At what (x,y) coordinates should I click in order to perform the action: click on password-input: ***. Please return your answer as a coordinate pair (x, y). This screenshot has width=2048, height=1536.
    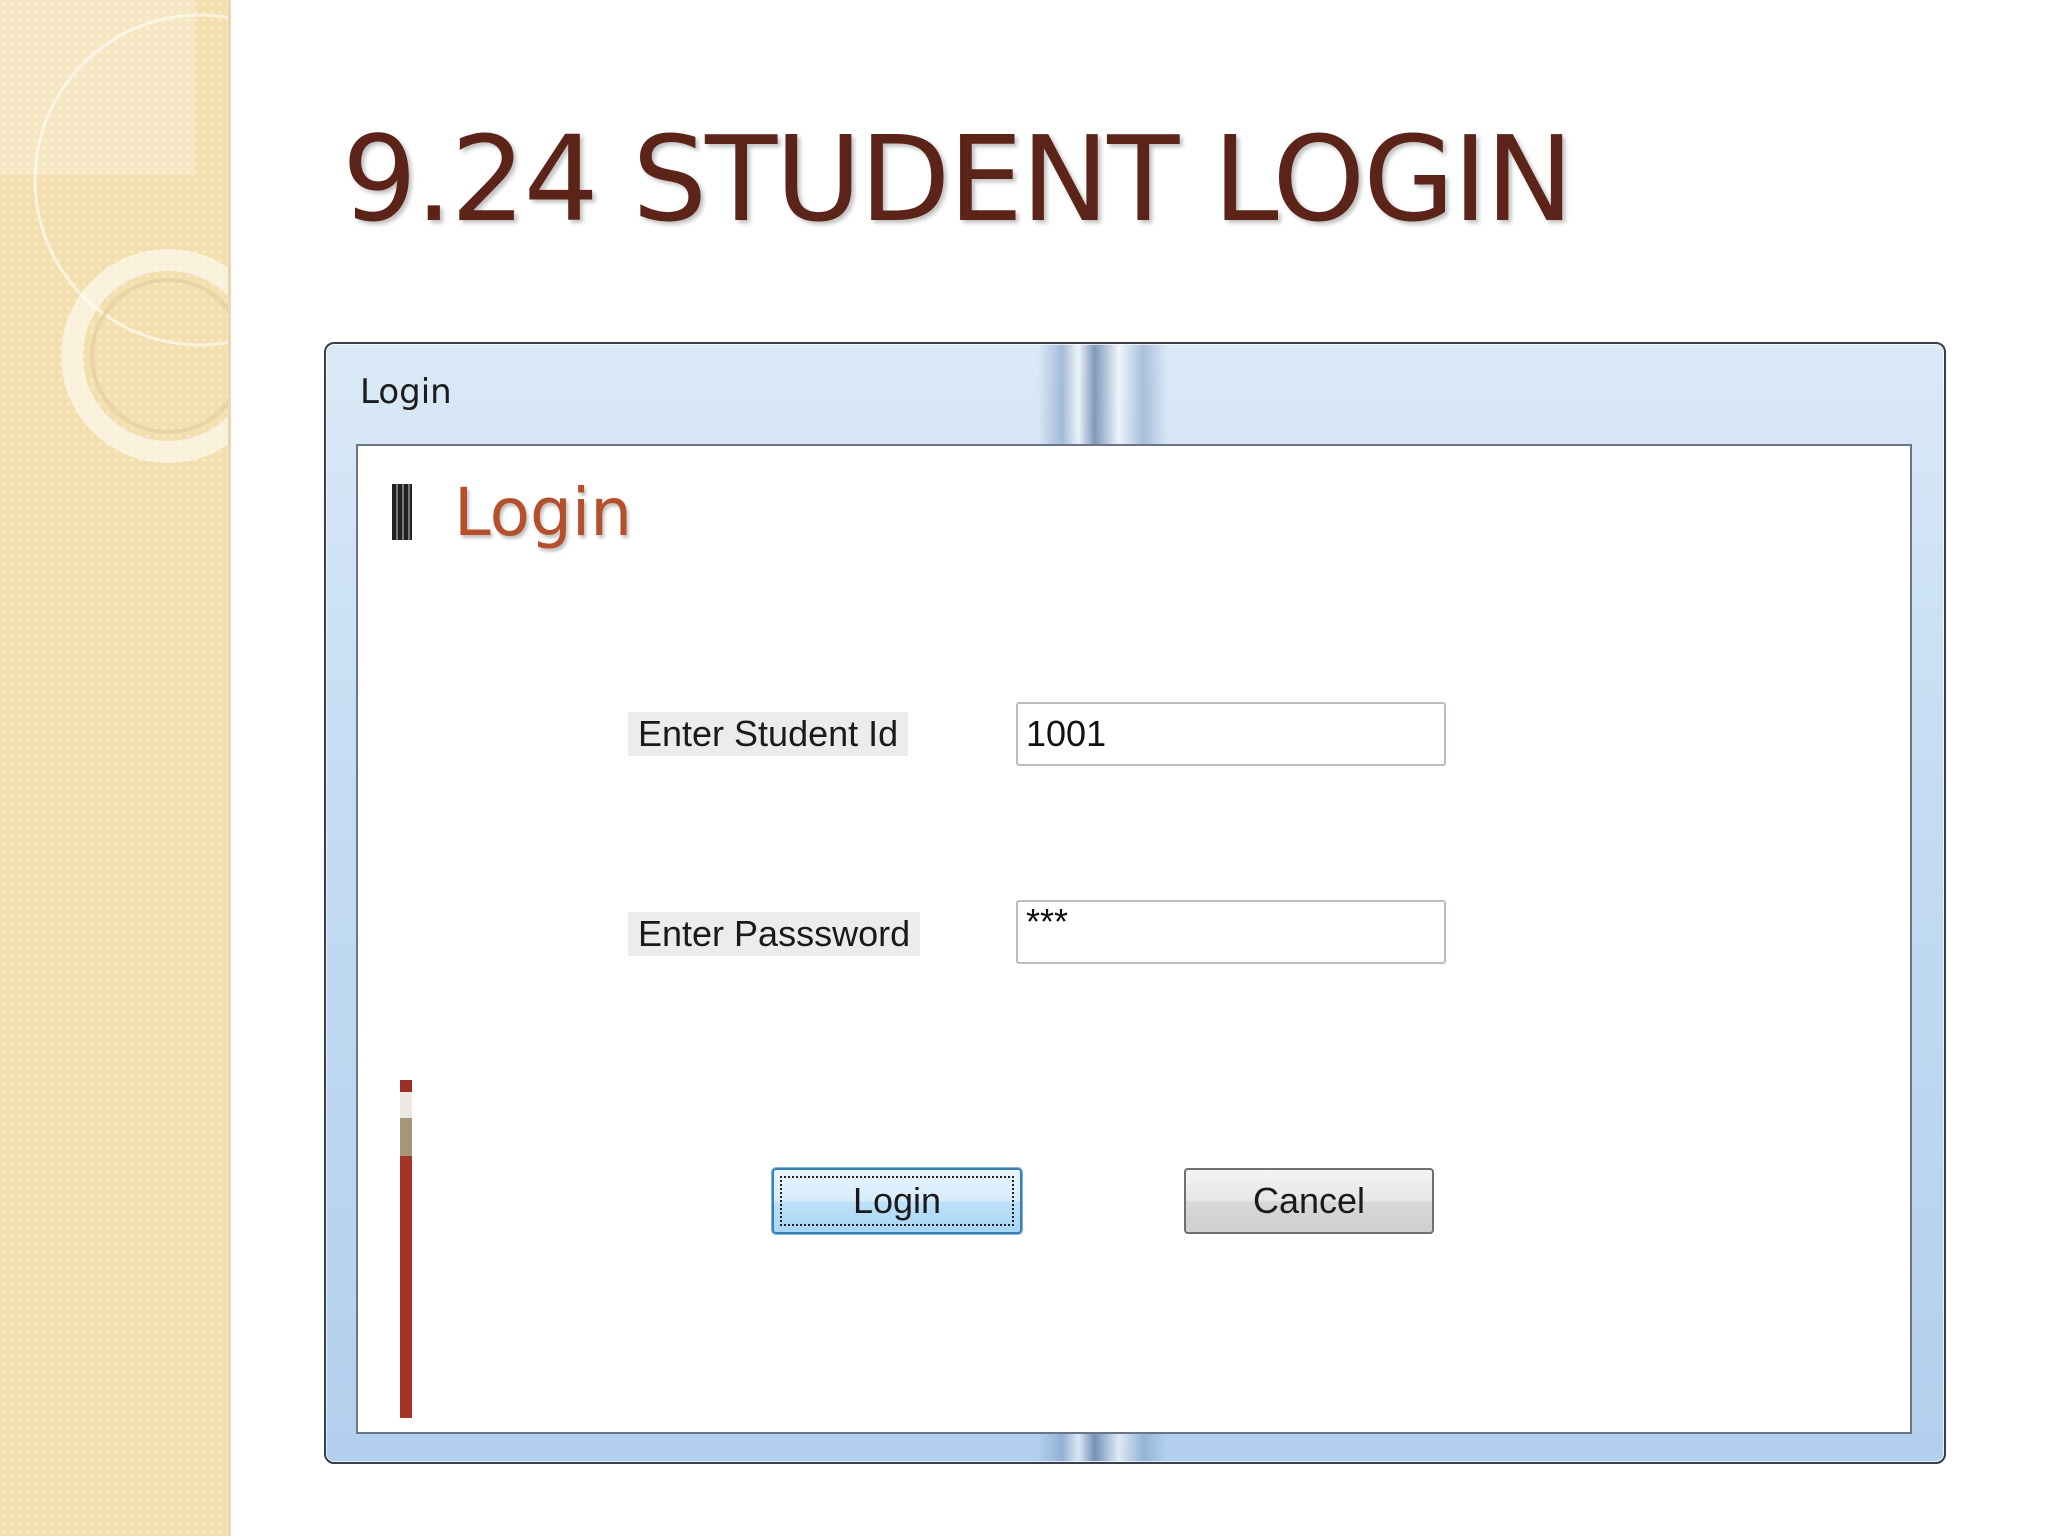
    Looking at the image, I should click on (1231, 932).